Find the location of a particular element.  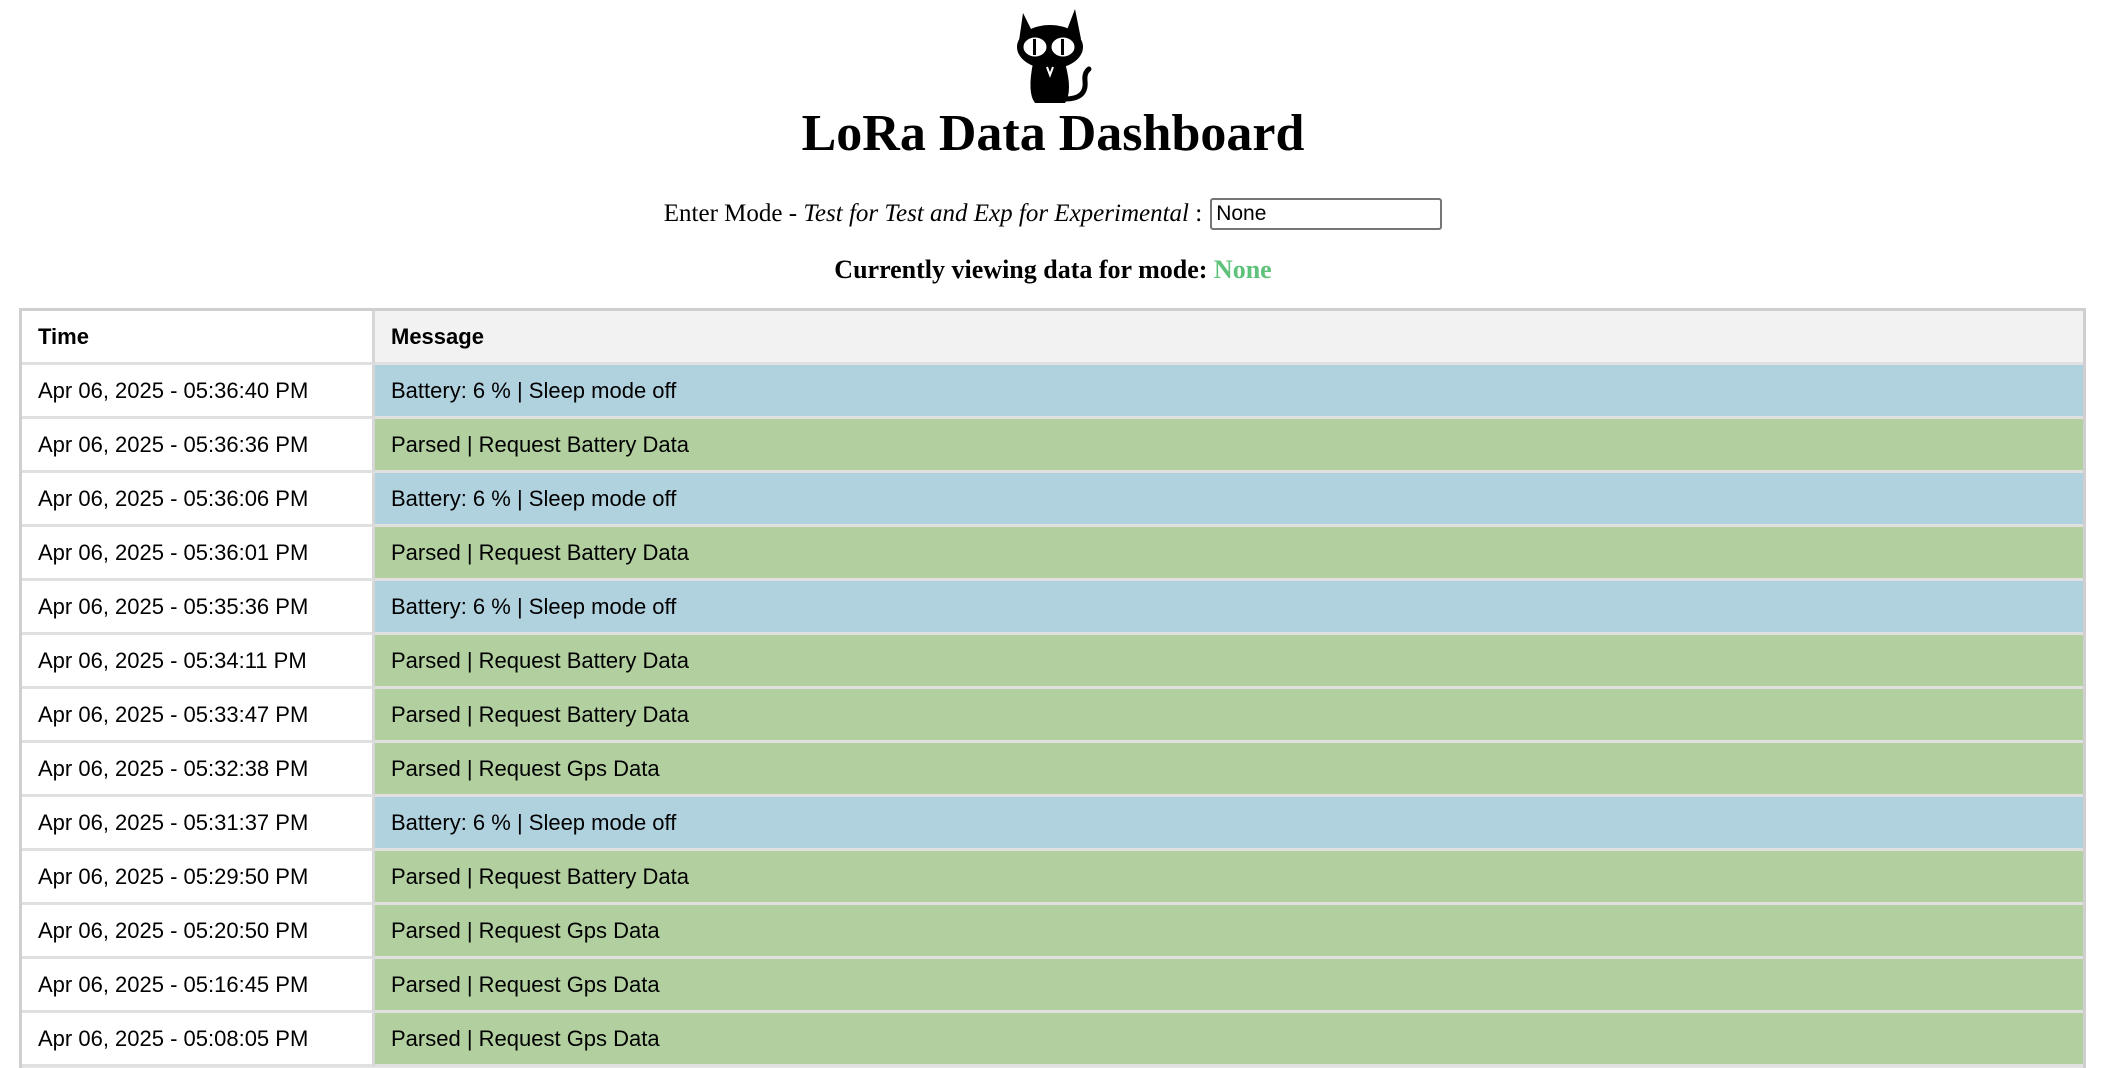

row-time-cell: Apr 06, 2025 - 05:16:45 PM is located at coordinates (198, 986).